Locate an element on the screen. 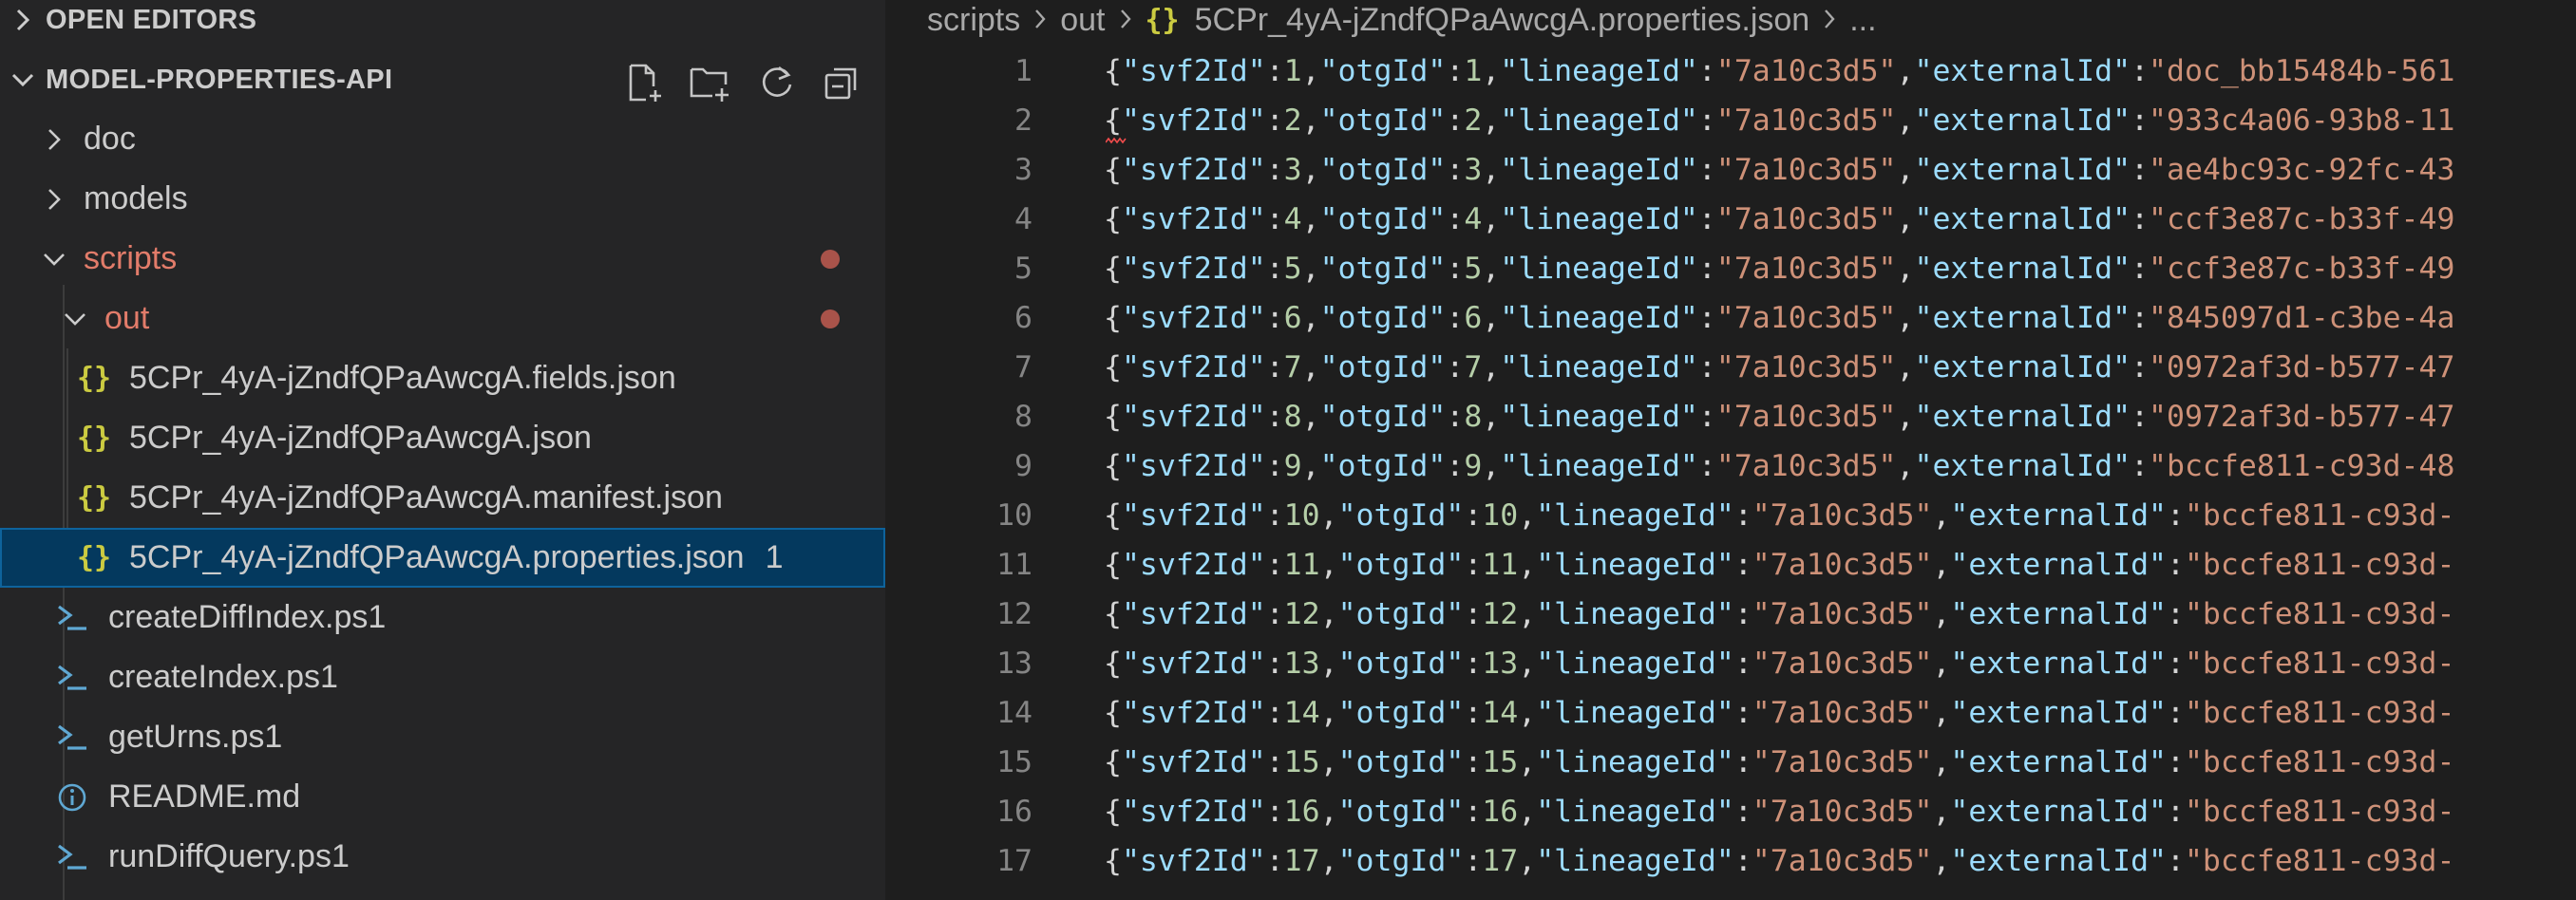 This screenshot has width=2576, height=900. open-editors-header: OPEN EDITORS is located at coordinates (128, 20).